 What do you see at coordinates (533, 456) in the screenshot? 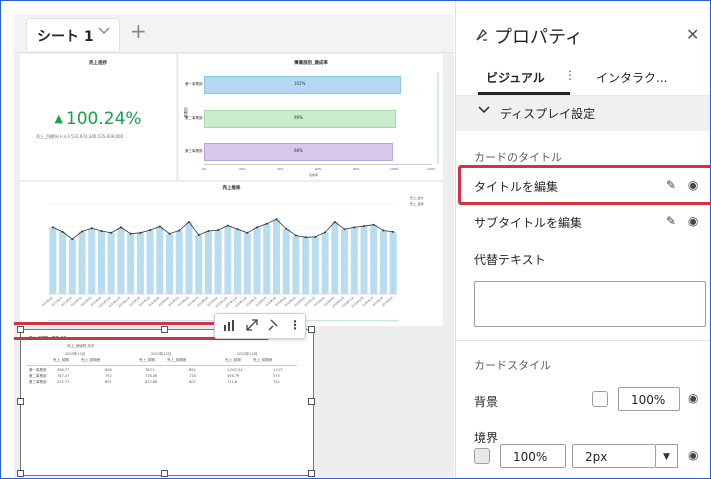
I see `border-opacity-input: 100%` at bounding box center [533, 456].